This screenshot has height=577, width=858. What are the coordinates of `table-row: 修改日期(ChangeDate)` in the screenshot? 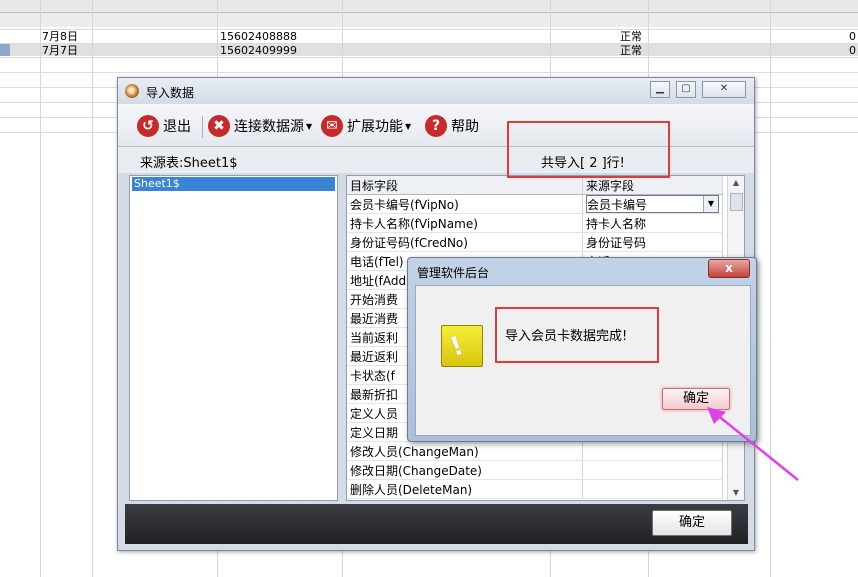 It's located at (535, 470).